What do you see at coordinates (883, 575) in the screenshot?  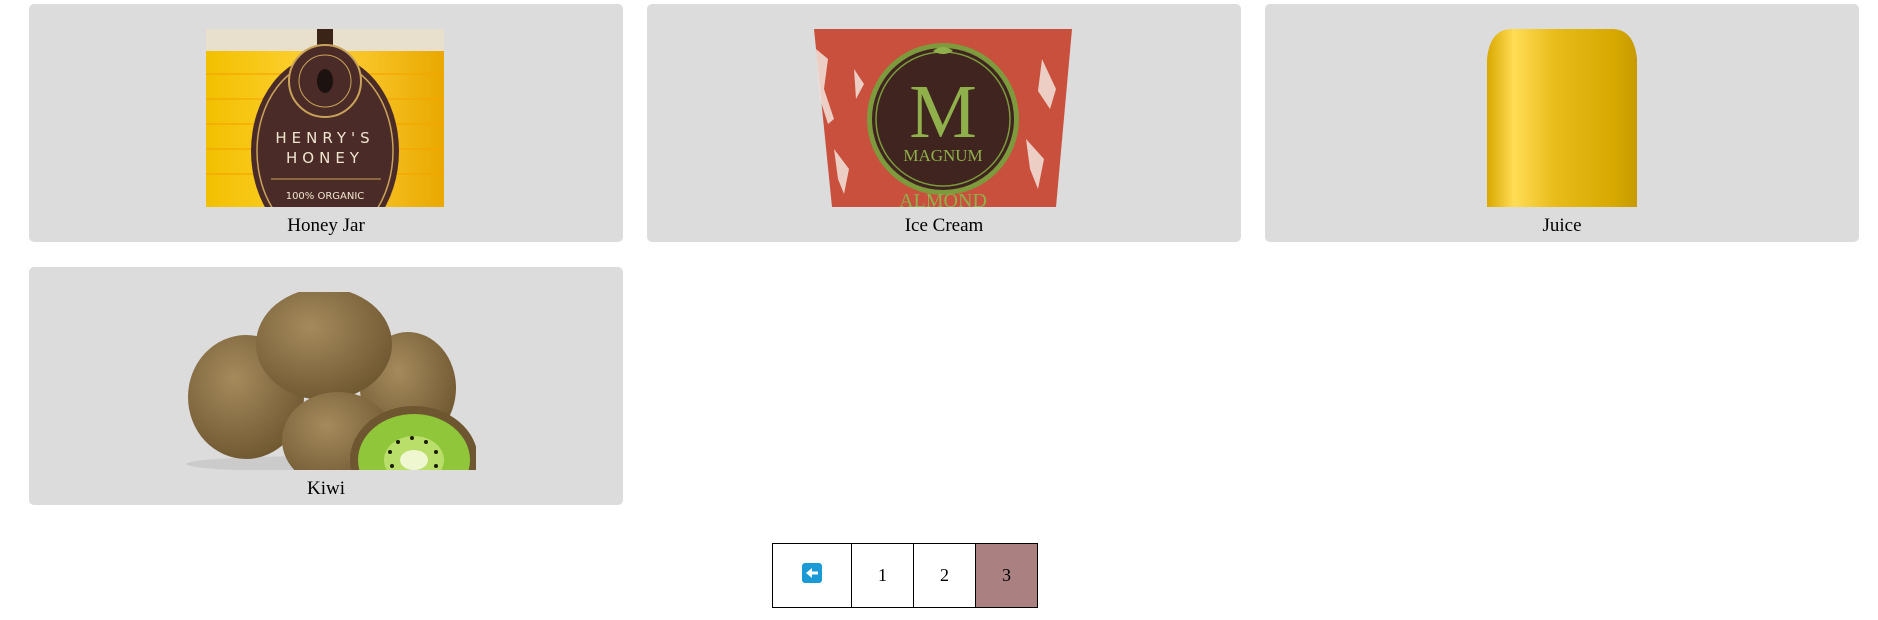 I see `page-button-1: 1` at bounding box center [883, 575].